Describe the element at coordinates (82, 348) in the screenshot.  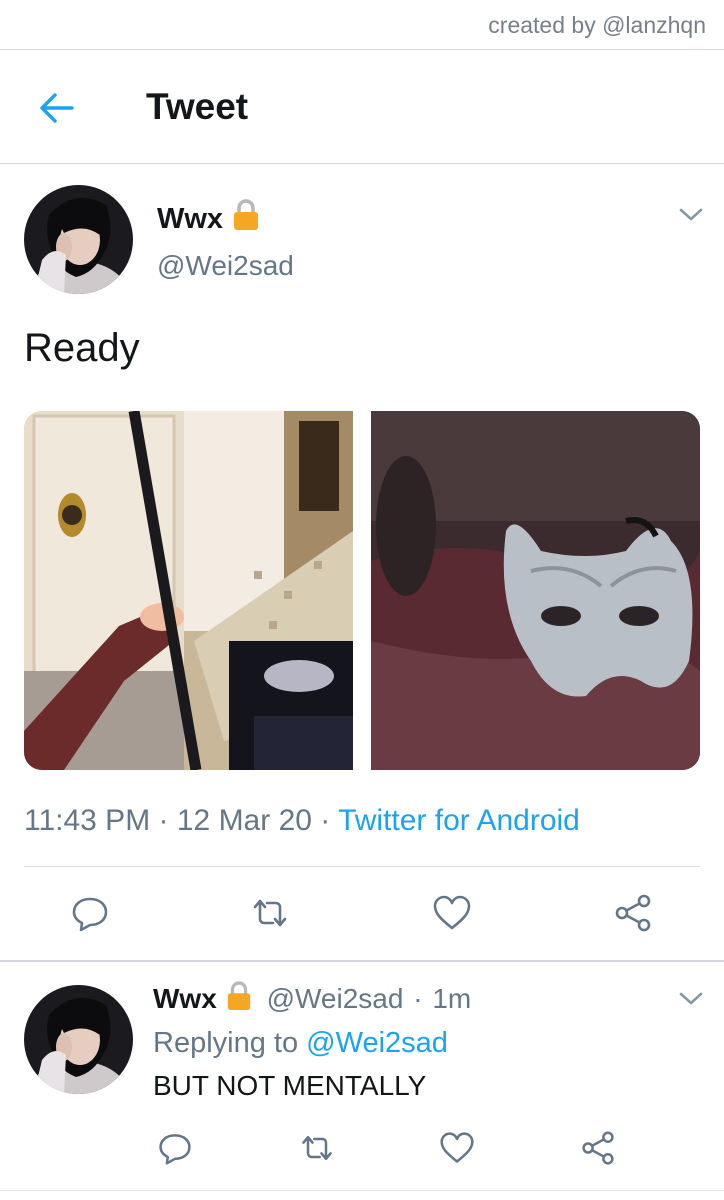
I see `tweet-text: Ready` at that location.